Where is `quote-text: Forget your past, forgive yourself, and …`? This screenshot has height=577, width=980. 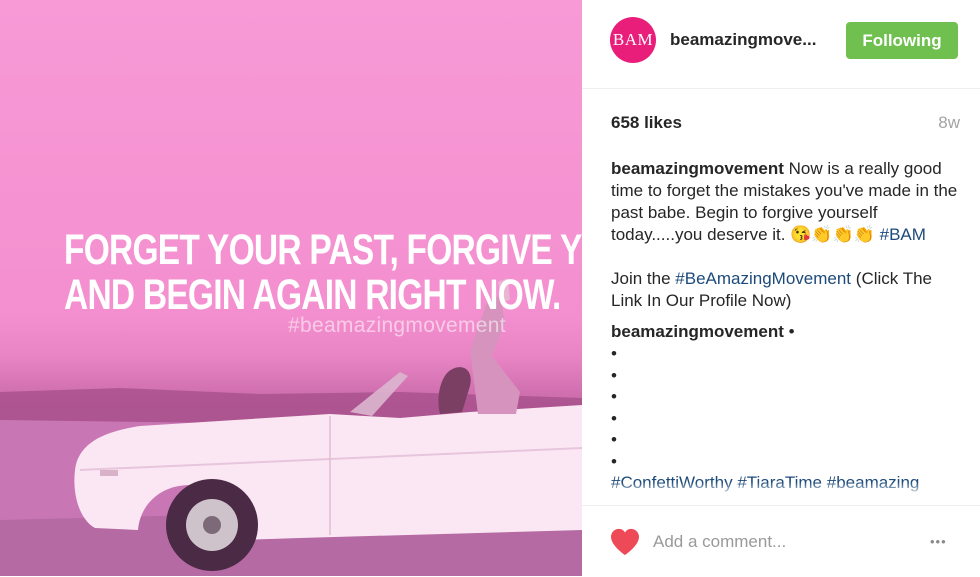 quote-text: Forget your past, forgive yourself, and … is located at coordinates (323, 272).